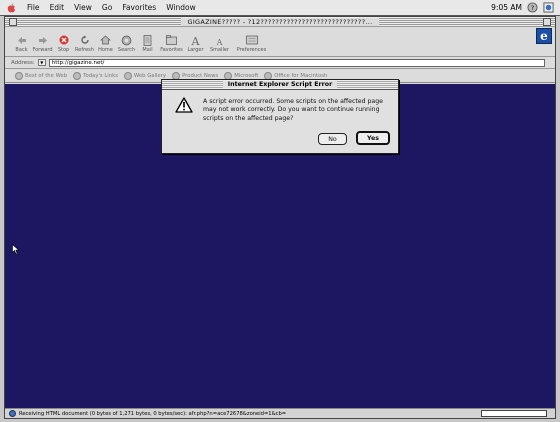 The height and width of the screenshot is (422, 560). What do you see at coordinates (85, 40) in the screenshot?
I see `refresh-icon` at bounding box center [85, 40].